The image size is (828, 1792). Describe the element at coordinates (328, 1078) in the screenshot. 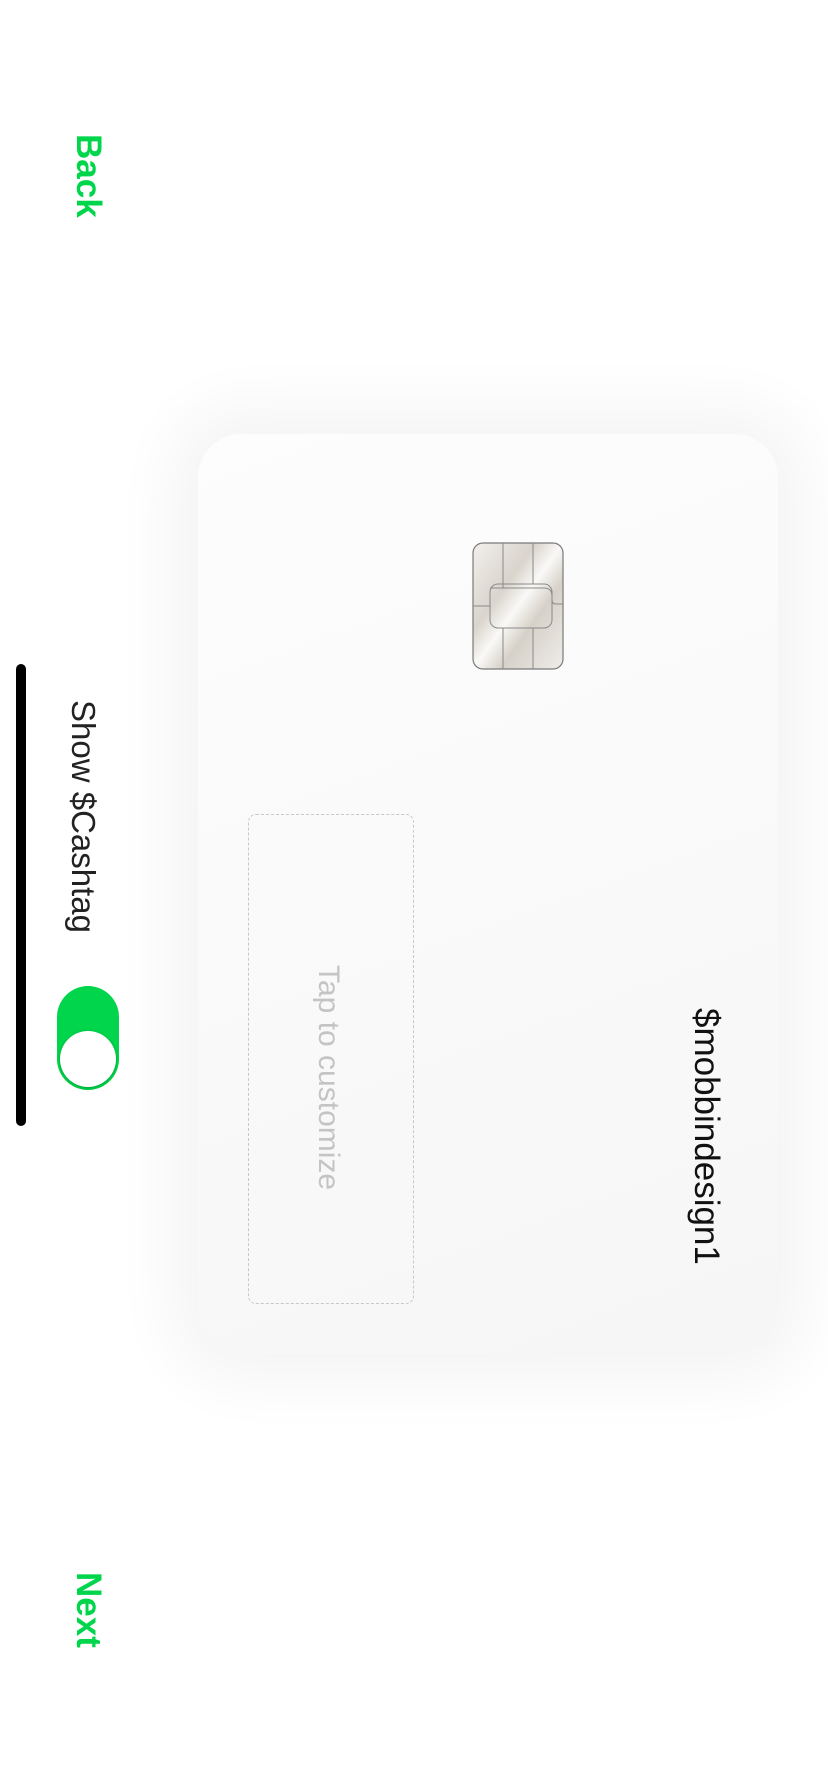

I see `customize-placeholder: Tap to customize` at that location.